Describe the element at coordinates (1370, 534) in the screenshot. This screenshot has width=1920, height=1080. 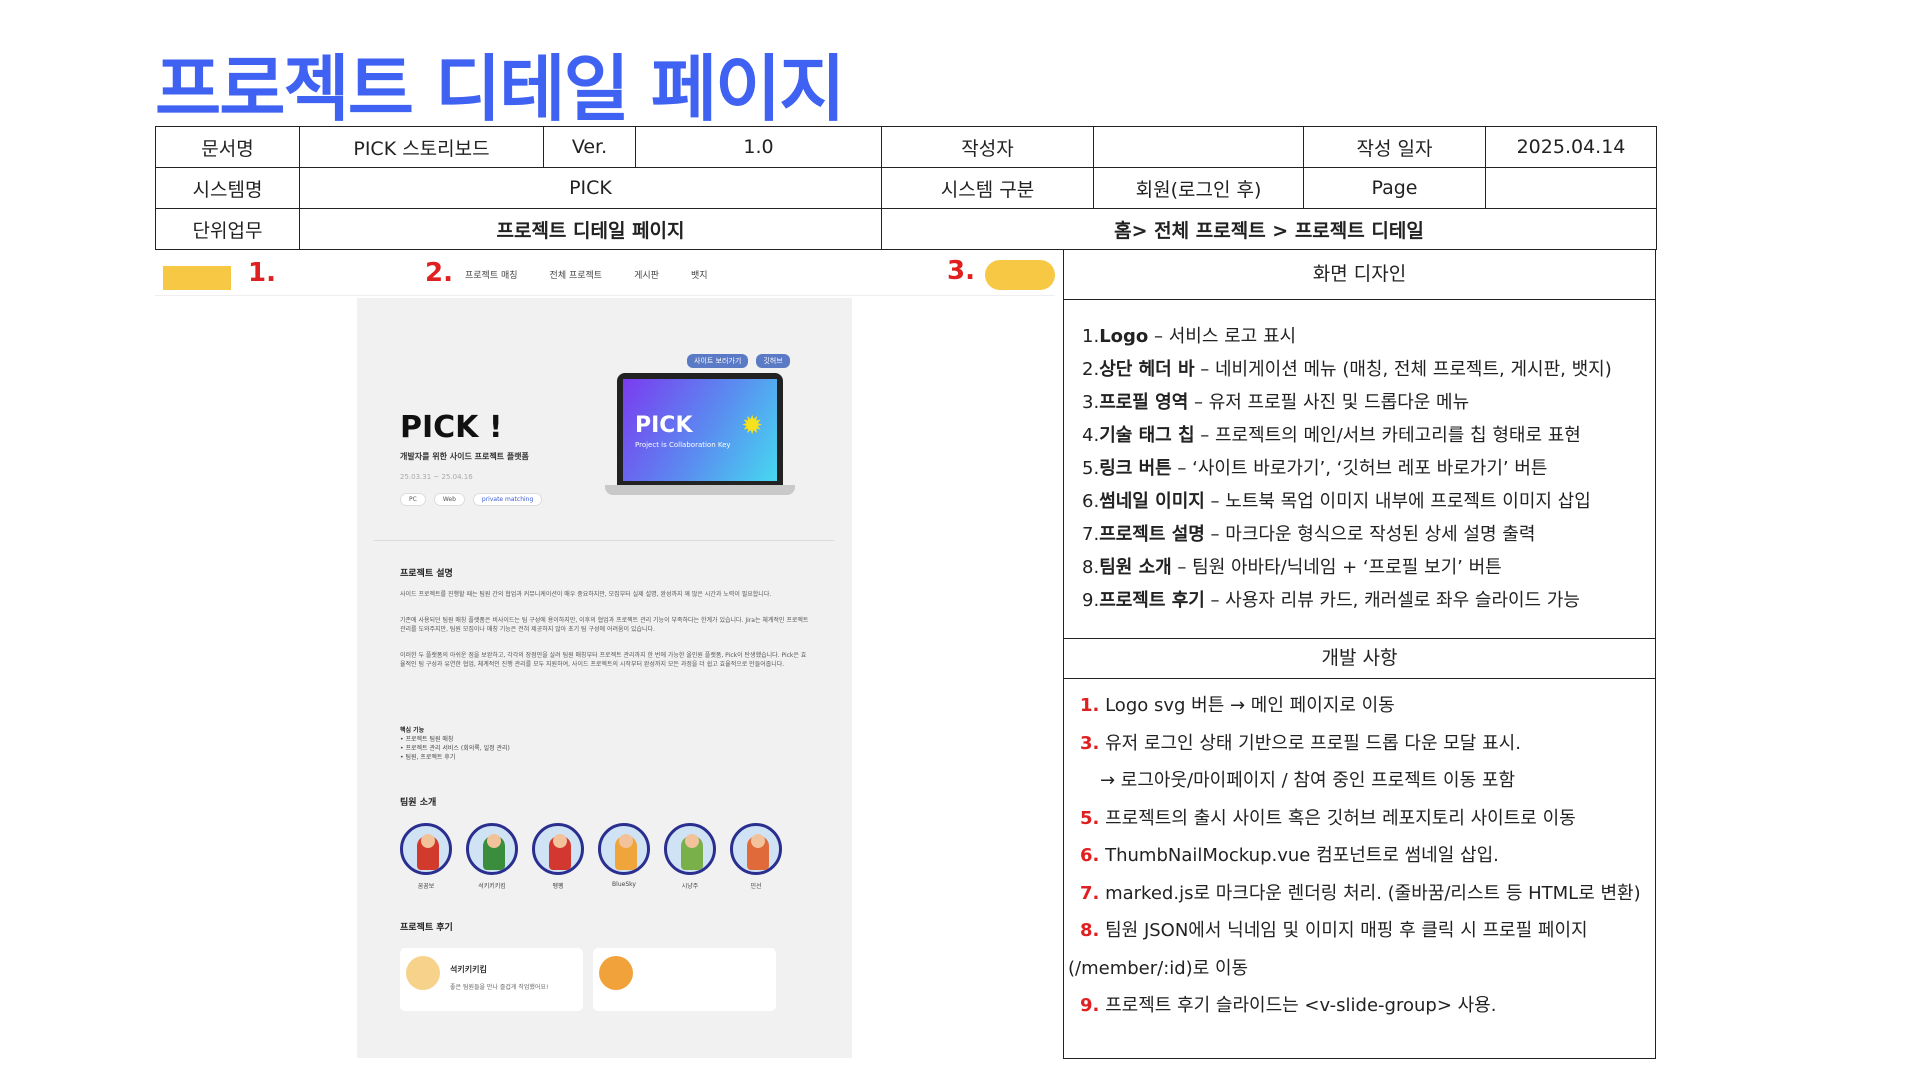
I see `design-item-desc: – 마크다운 형식으로 작성된 상세 설명 출력` at that location.